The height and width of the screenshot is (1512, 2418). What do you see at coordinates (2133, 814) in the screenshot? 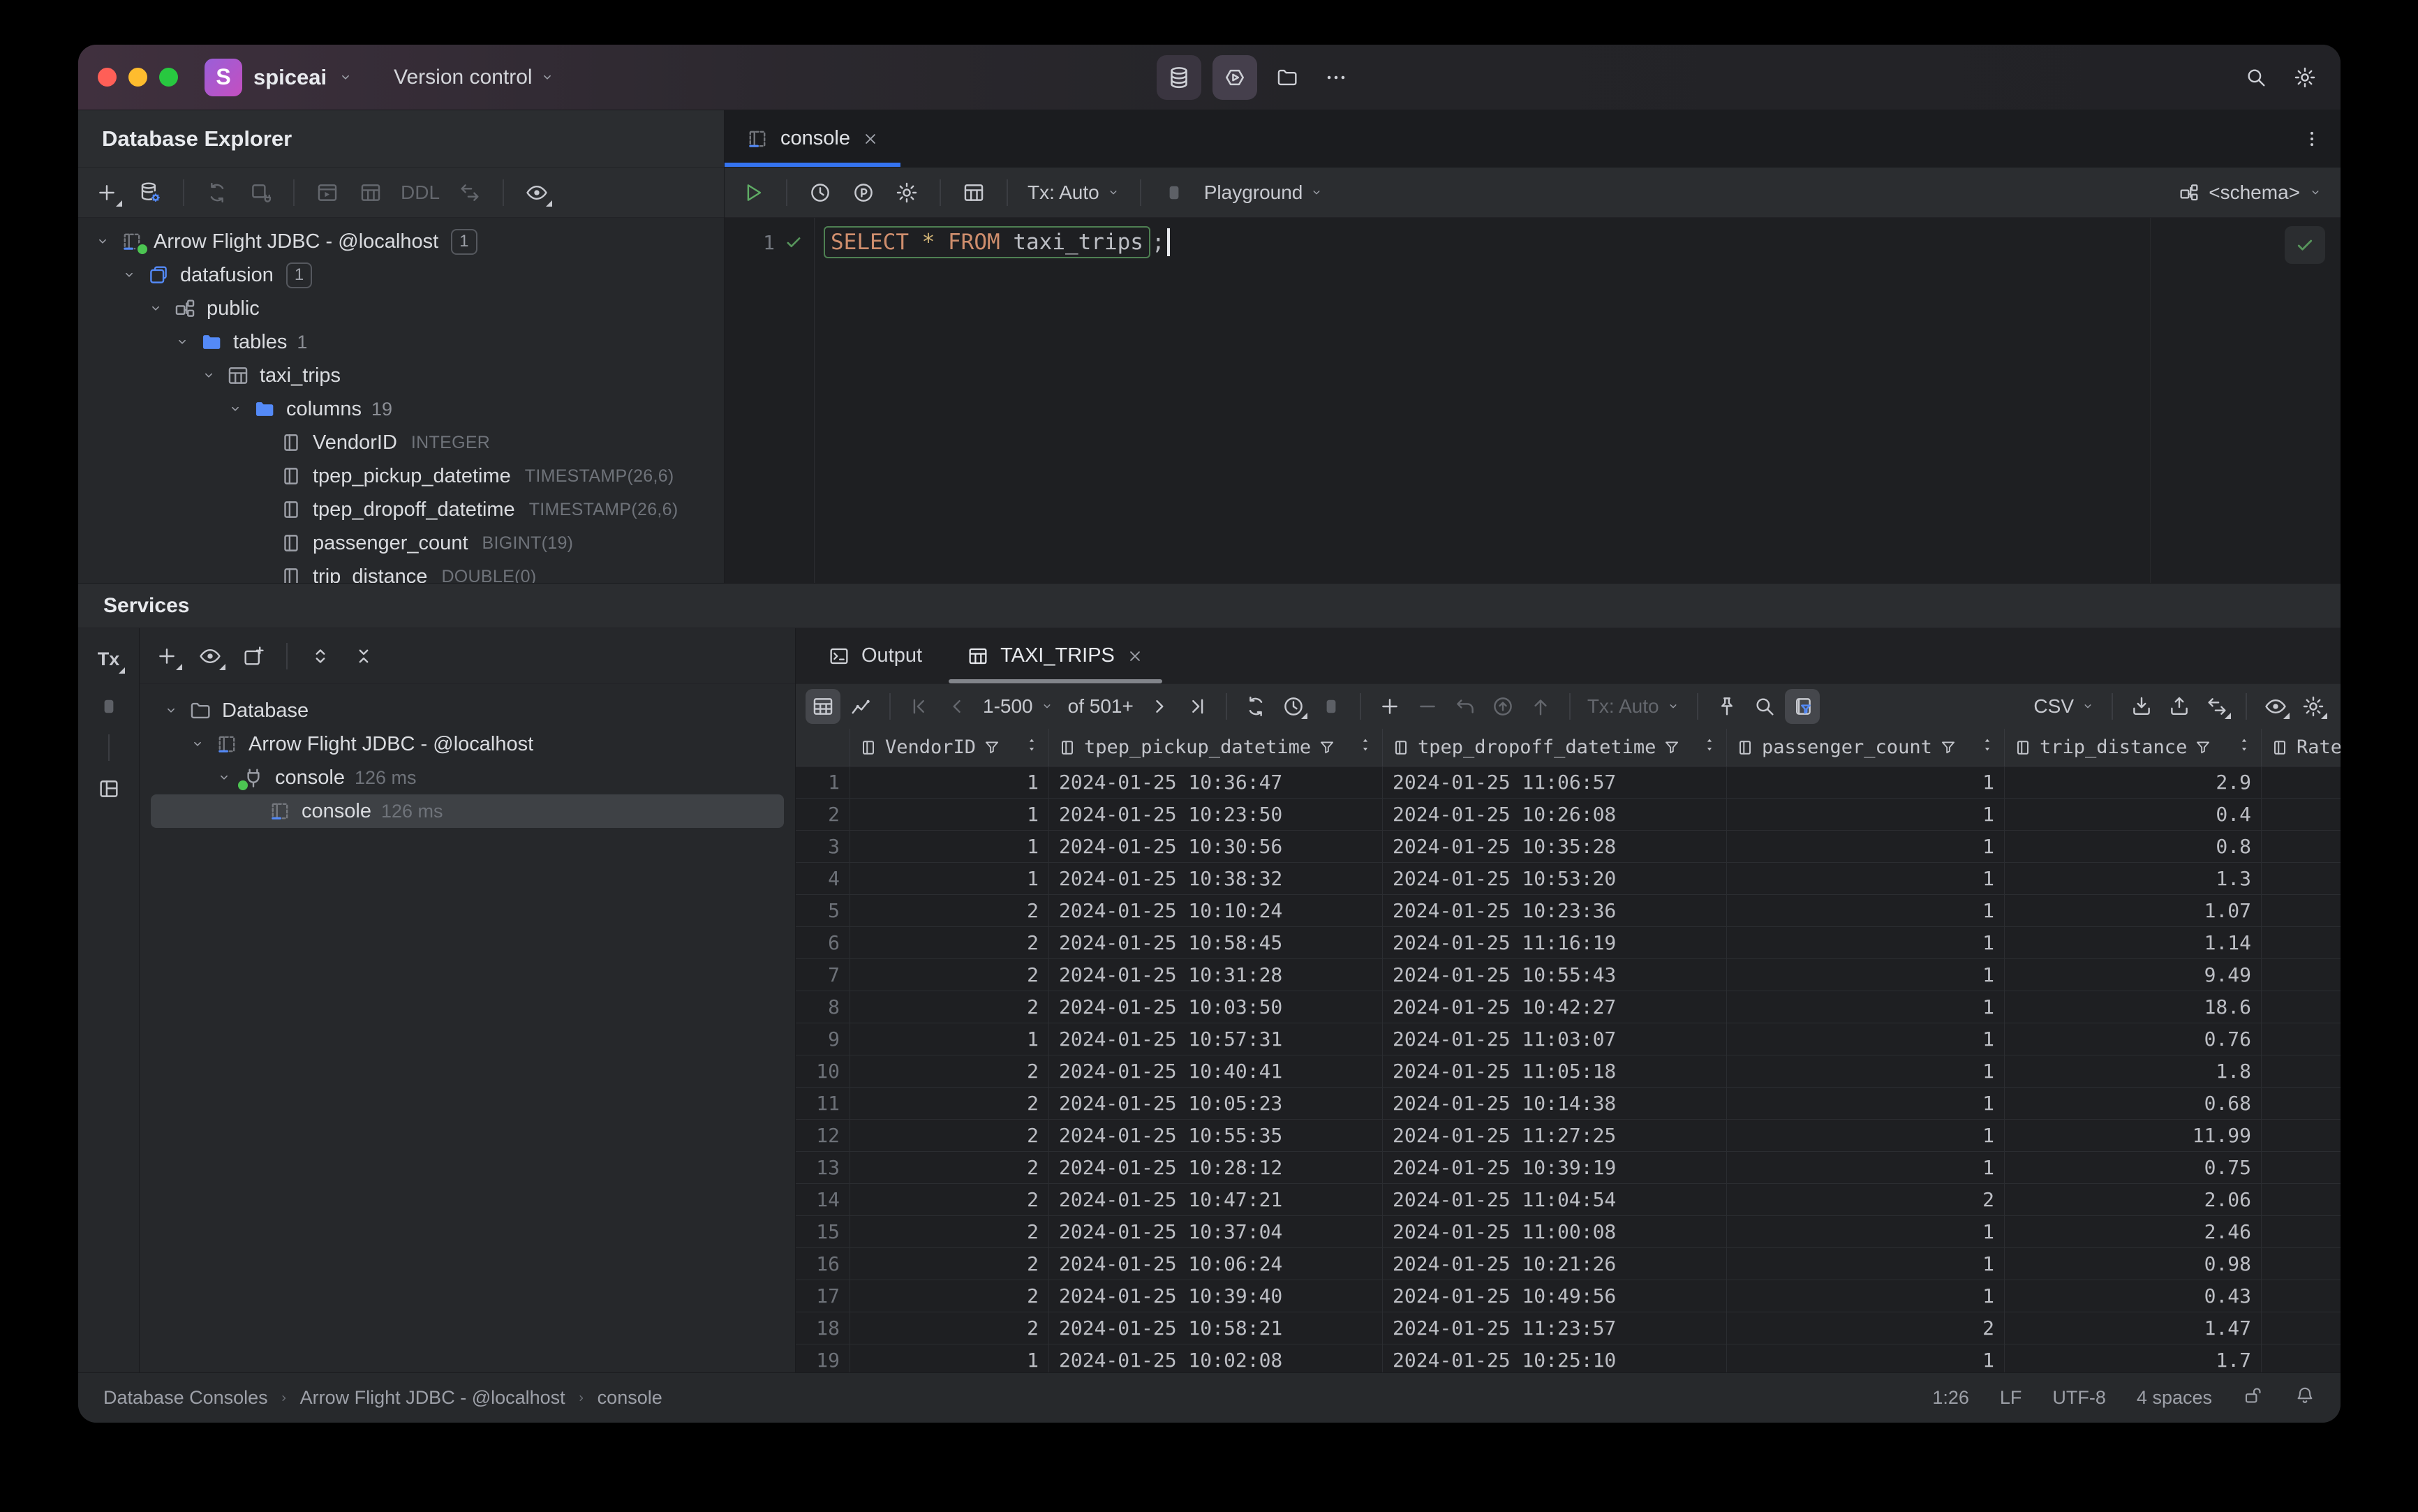
I see `cell: 0.4` at bounding box center [2133, 814].